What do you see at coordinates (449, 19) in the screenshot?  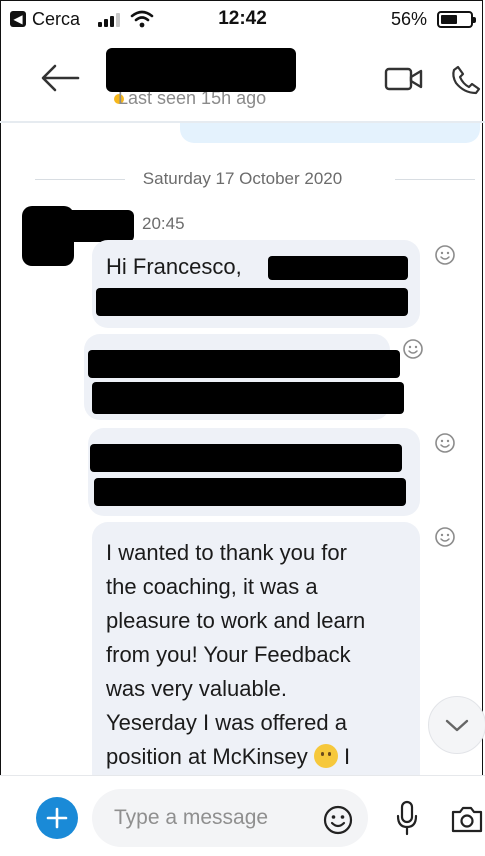 I see `battery-level` at bounding box center [449, 19].